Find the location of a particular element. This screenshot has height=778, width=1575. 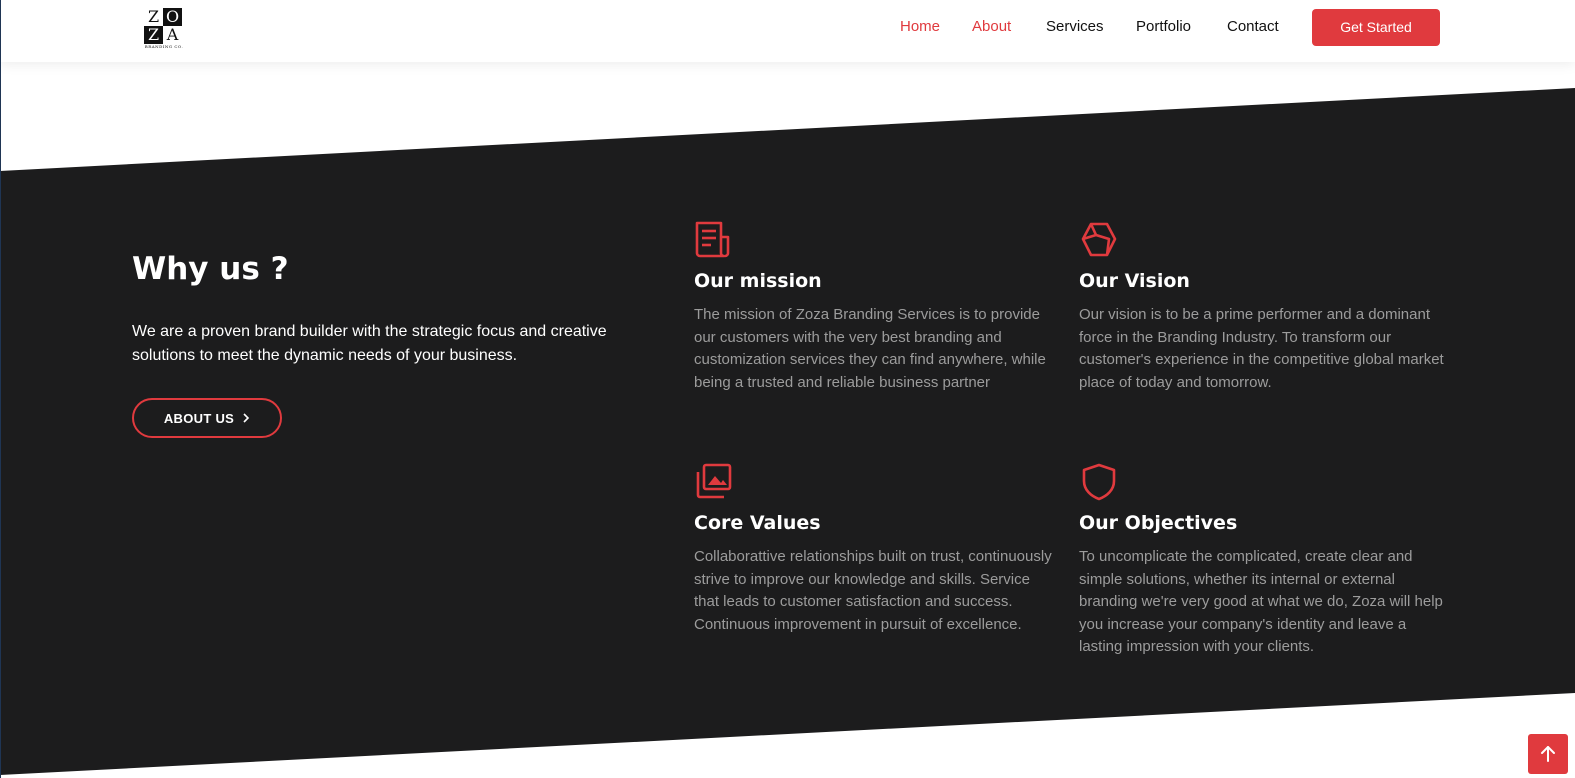

images-icon is located at coordinates (714, 482).